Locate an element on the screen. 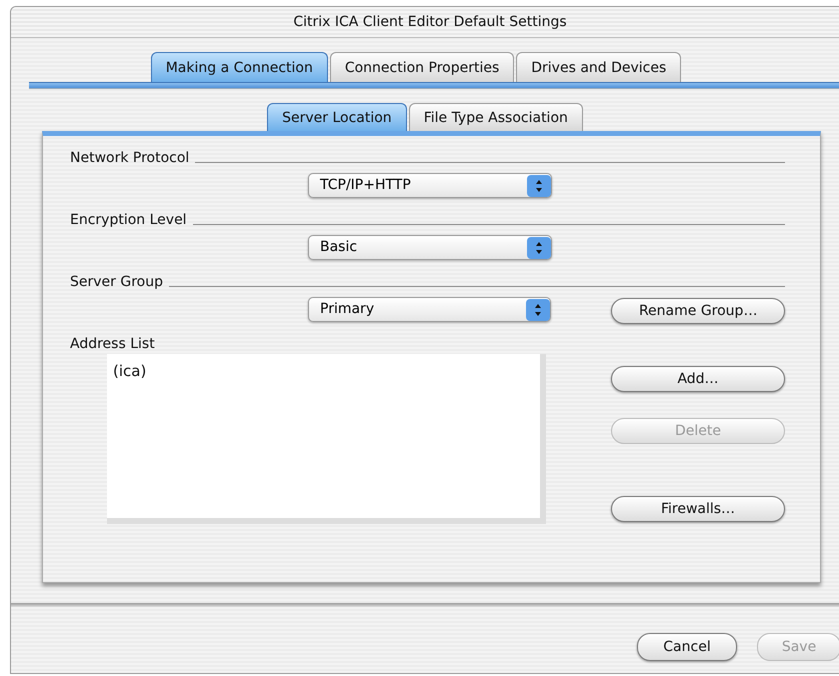  section-label: Address List is located at coordinates (112, 344).